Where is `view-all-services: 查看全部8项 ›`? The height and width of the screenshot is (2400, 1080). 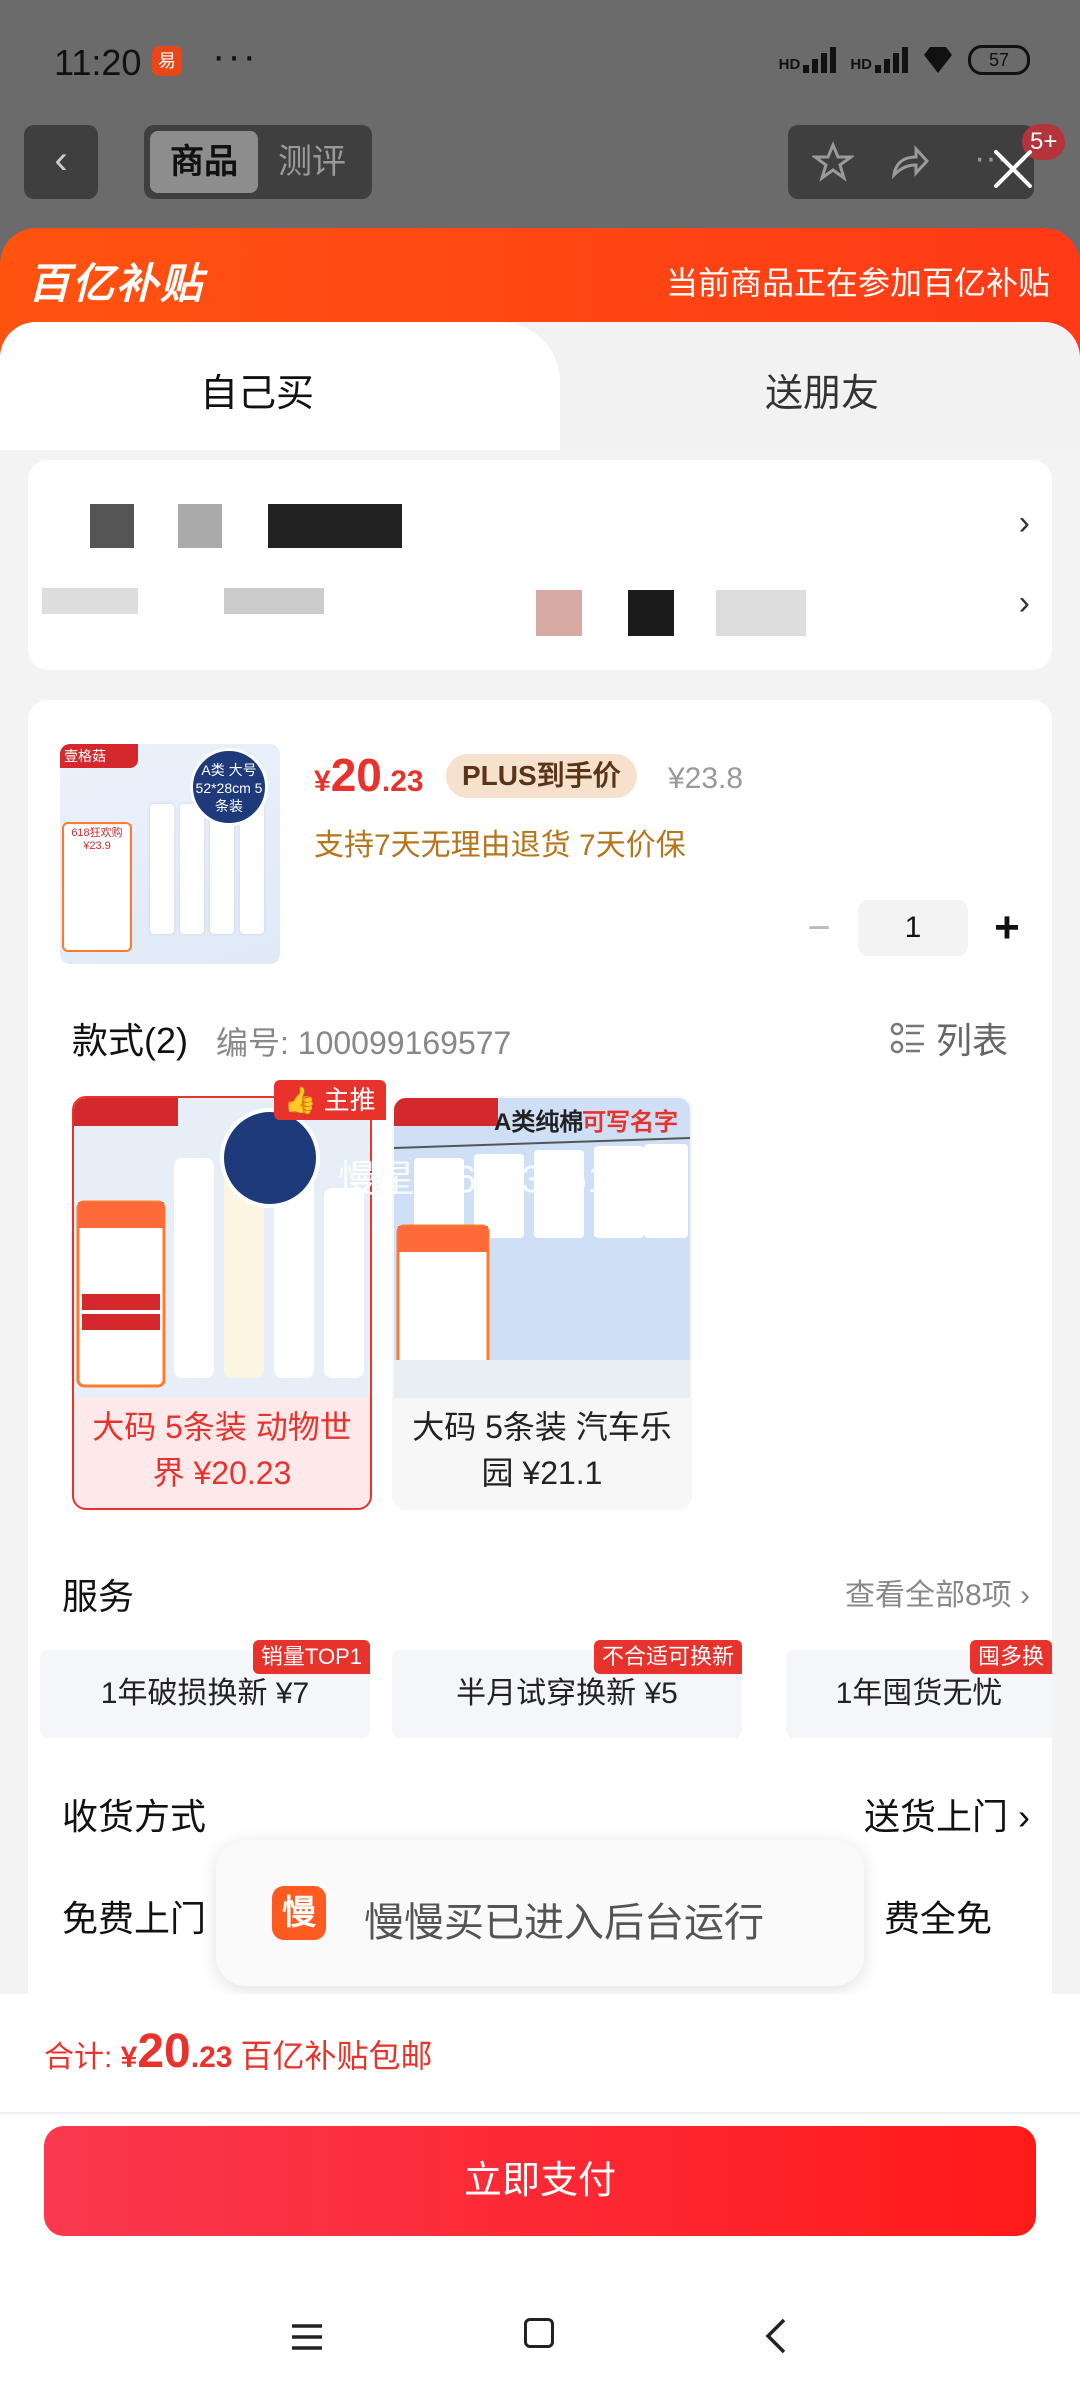 view-all-services: 查看全部8项 › is located at coordinates (937, 1592).